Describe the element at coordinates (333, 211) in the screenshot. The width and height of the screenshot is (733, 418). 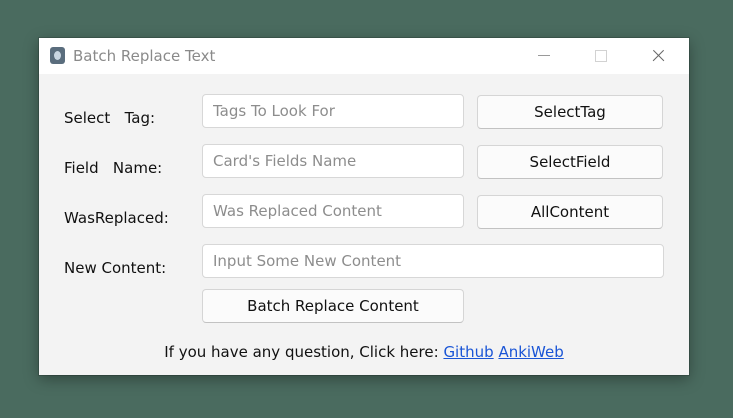
I see `was-replaced-input` at that location.